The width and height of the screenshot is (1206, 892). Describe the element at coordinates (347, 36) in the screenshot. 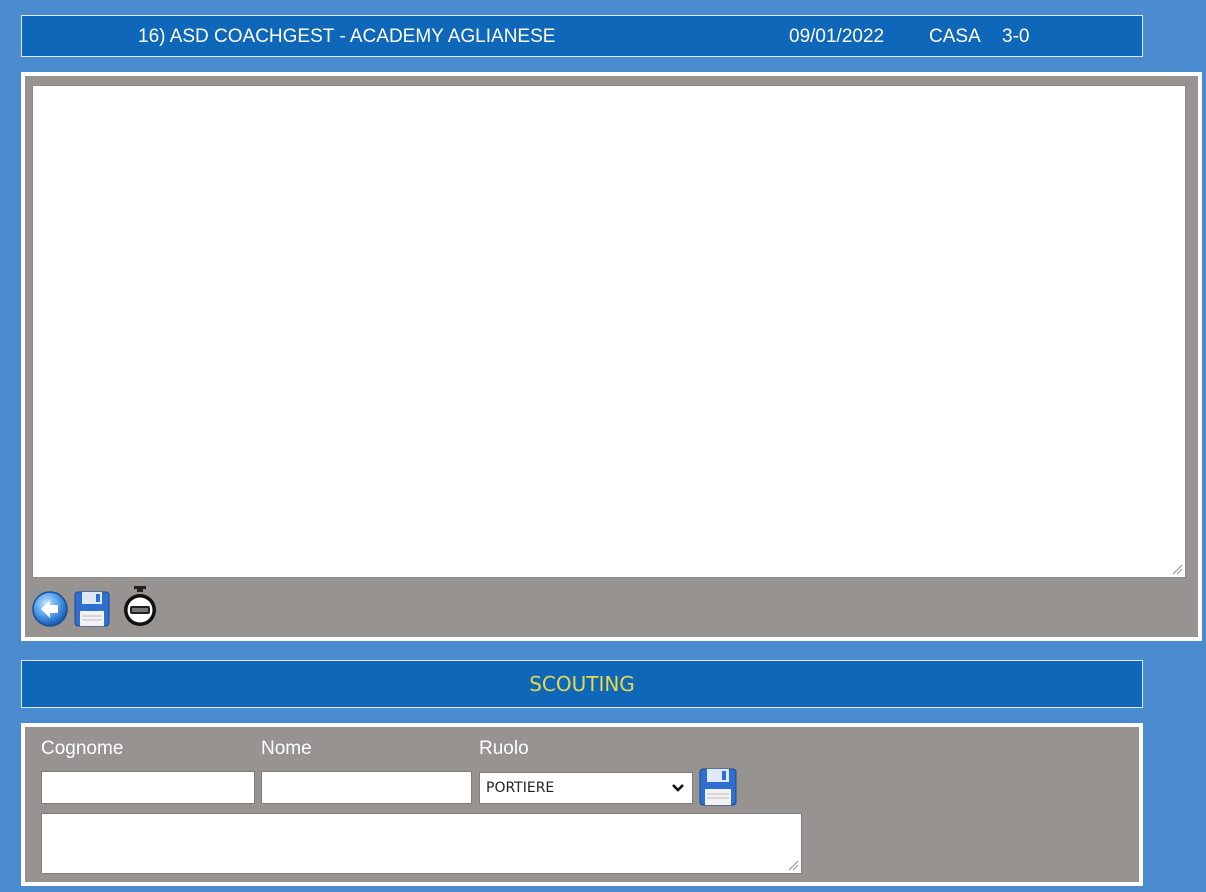

I see `match-title: 16) ASD COACHGEST - ACADEMY AGLIANESE` at that location.